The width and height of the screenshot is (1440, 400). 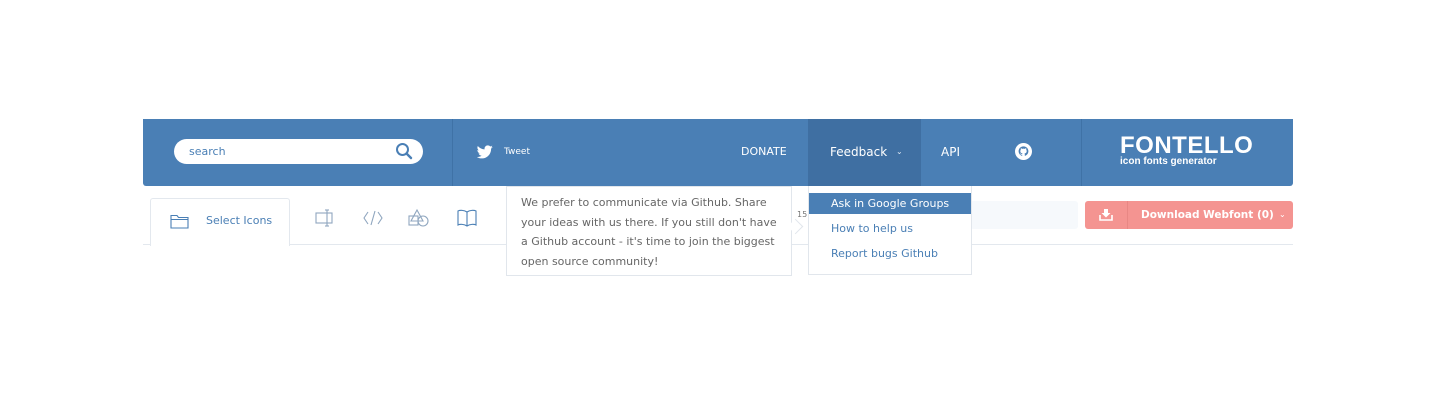 What do you see at coordinates (1207, 215) in the screenshot?
I see `download-webfont-label: Download Webfont (0)` at bounding box center [1207, 215].